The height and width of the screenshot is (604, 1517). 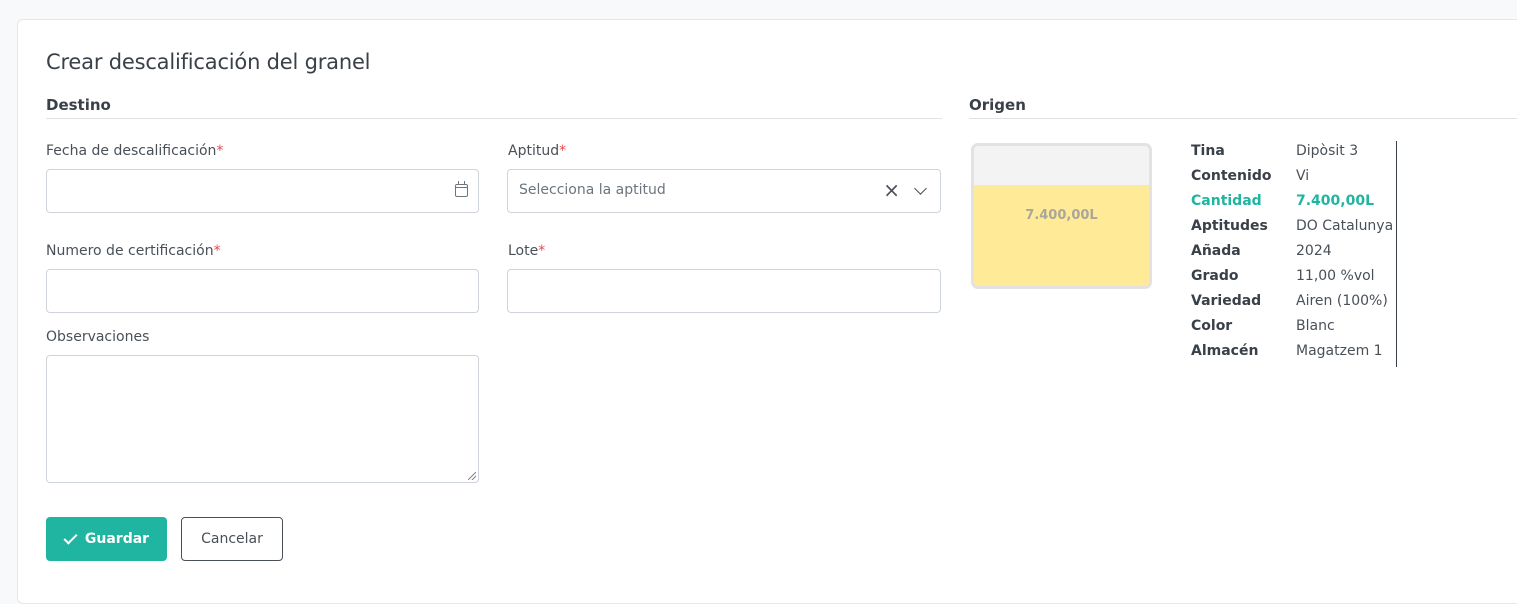 I want to click on page-title: Crear descalificación del granel, so click(x=208, y=62).